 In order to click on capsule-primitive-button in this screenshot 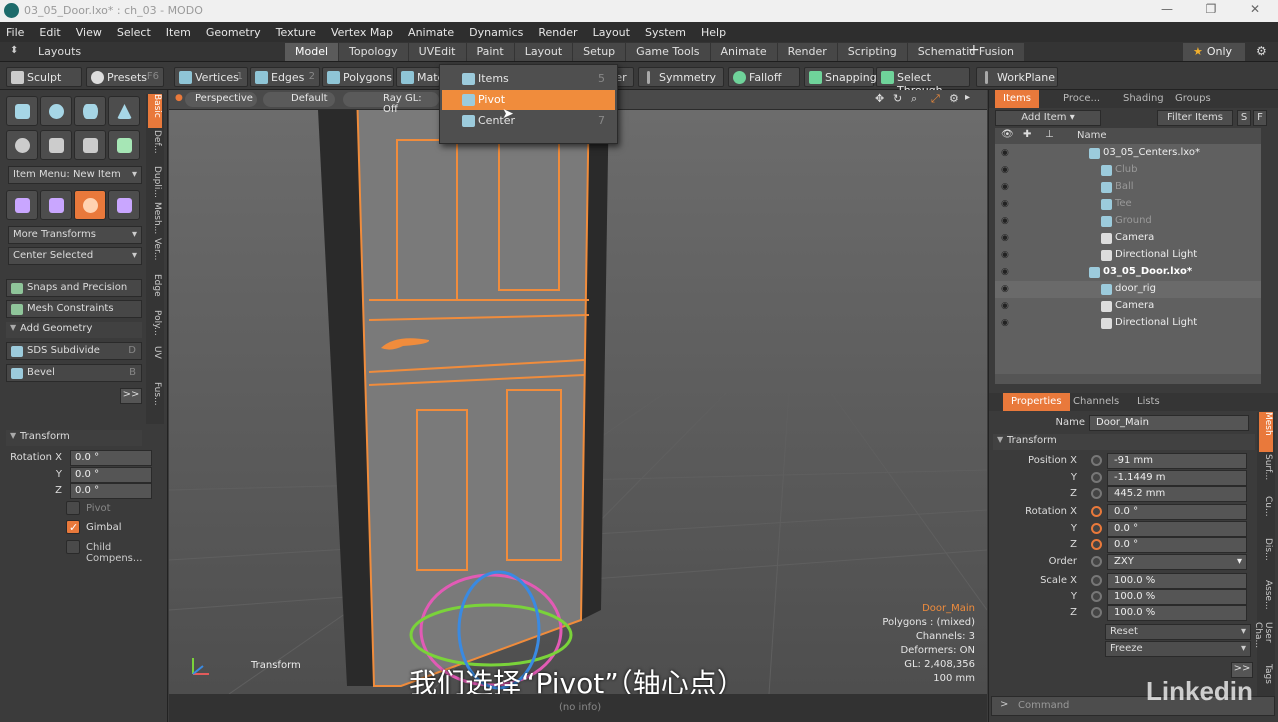, I will do `click(56, 145)`.